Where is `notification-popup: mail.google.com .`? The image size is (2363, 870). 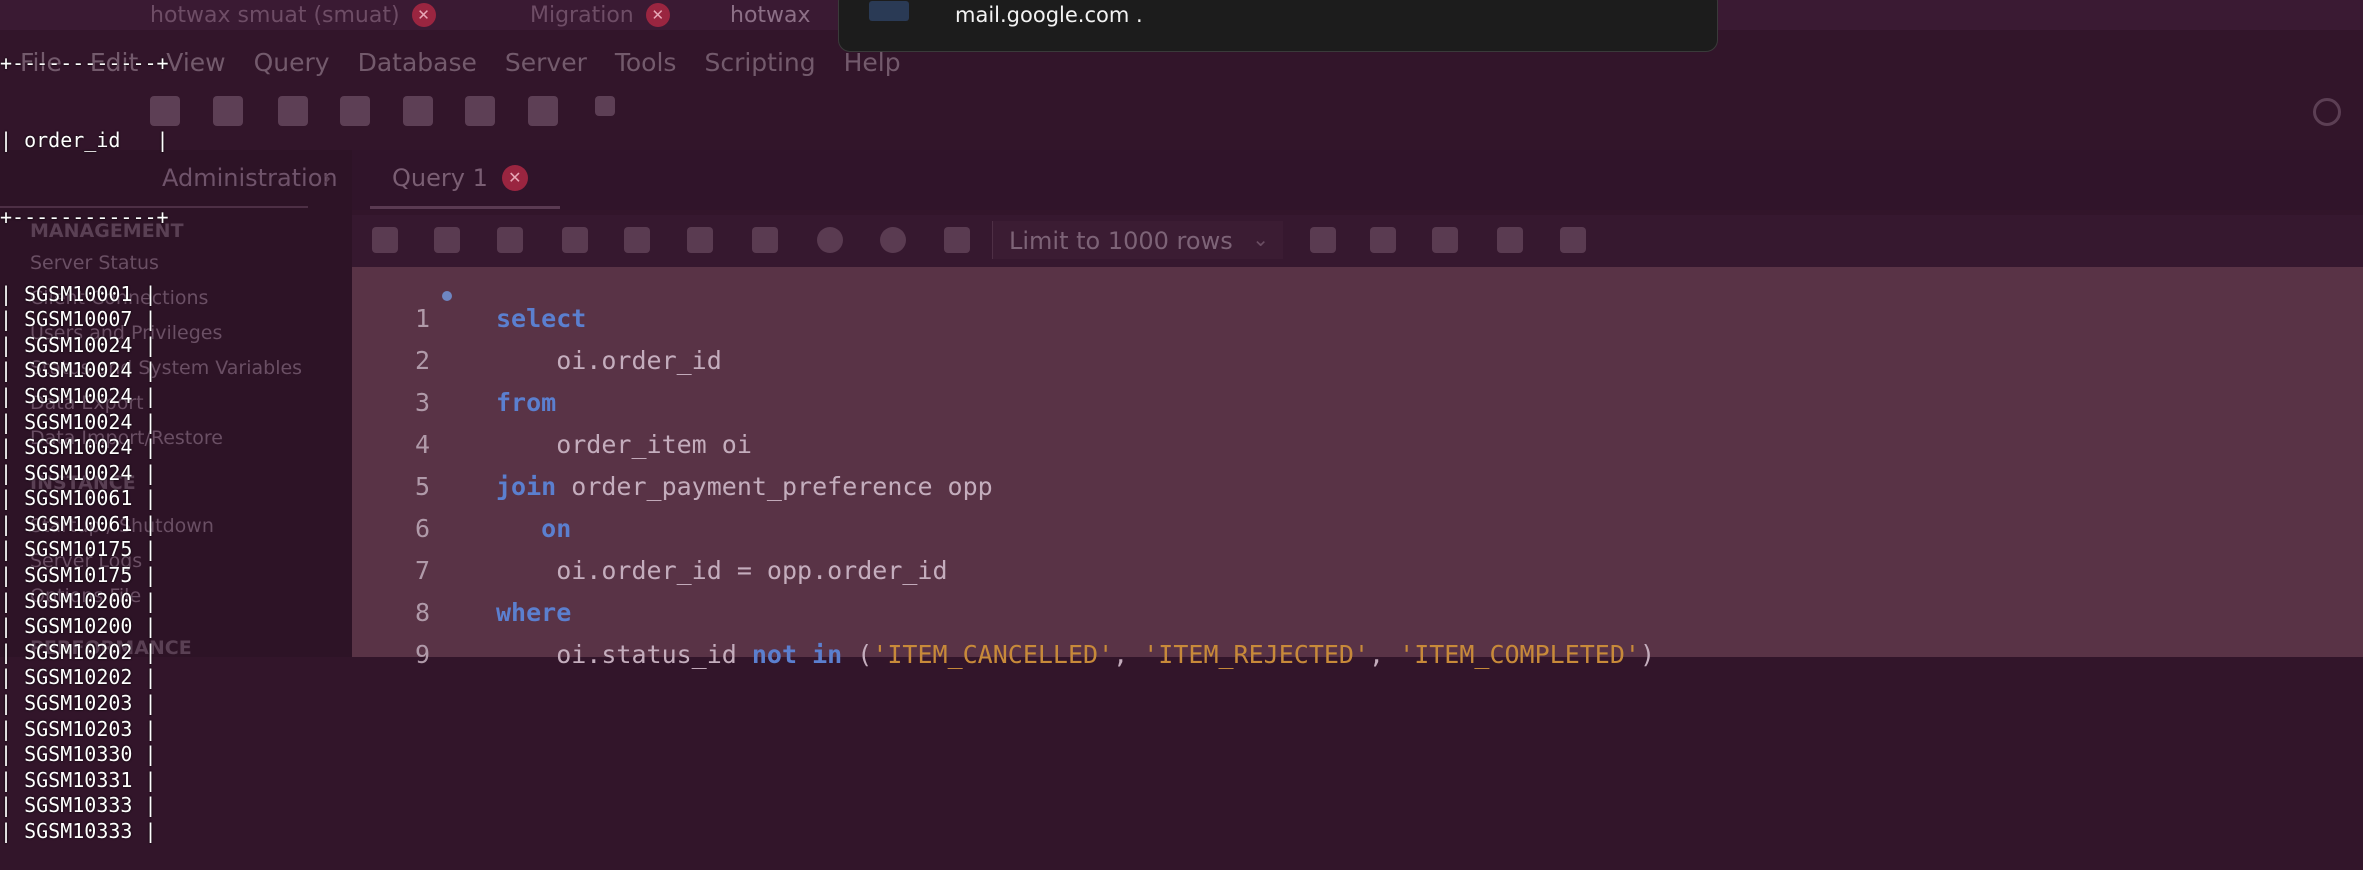
notification-popup: mail.google.com . is located at coordinates (1278, 26).